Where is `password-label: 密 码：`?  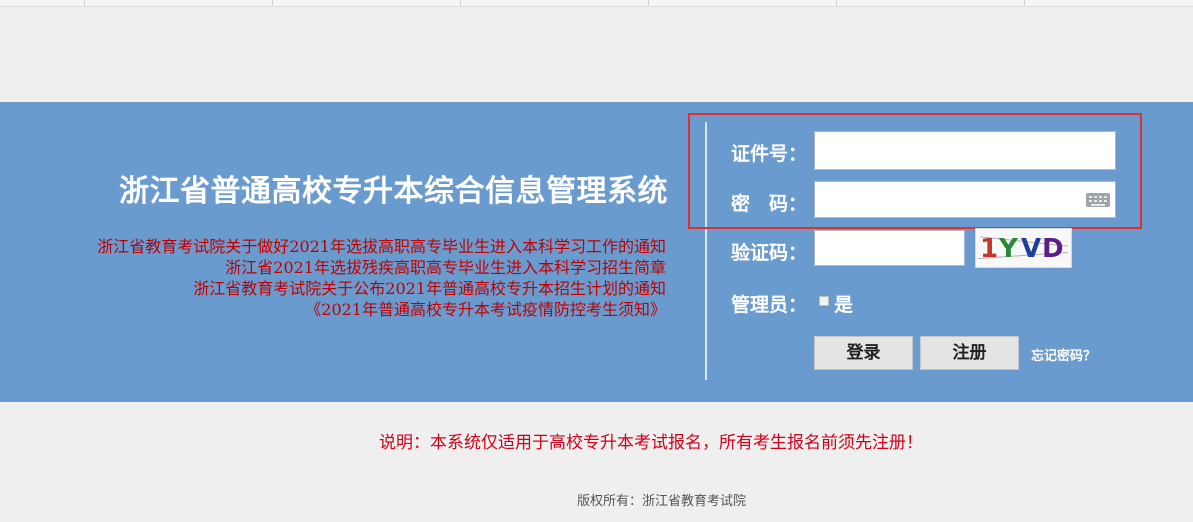
password-label: 密 码： is located at coordinates (769, 204).